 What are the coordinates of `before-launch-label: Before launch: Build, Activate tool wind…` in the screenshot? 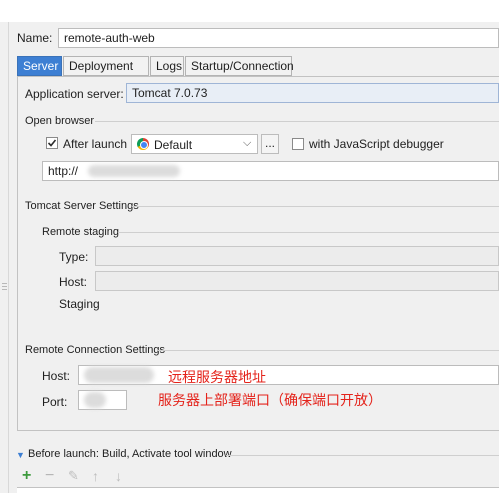 It's located at (130, 454).